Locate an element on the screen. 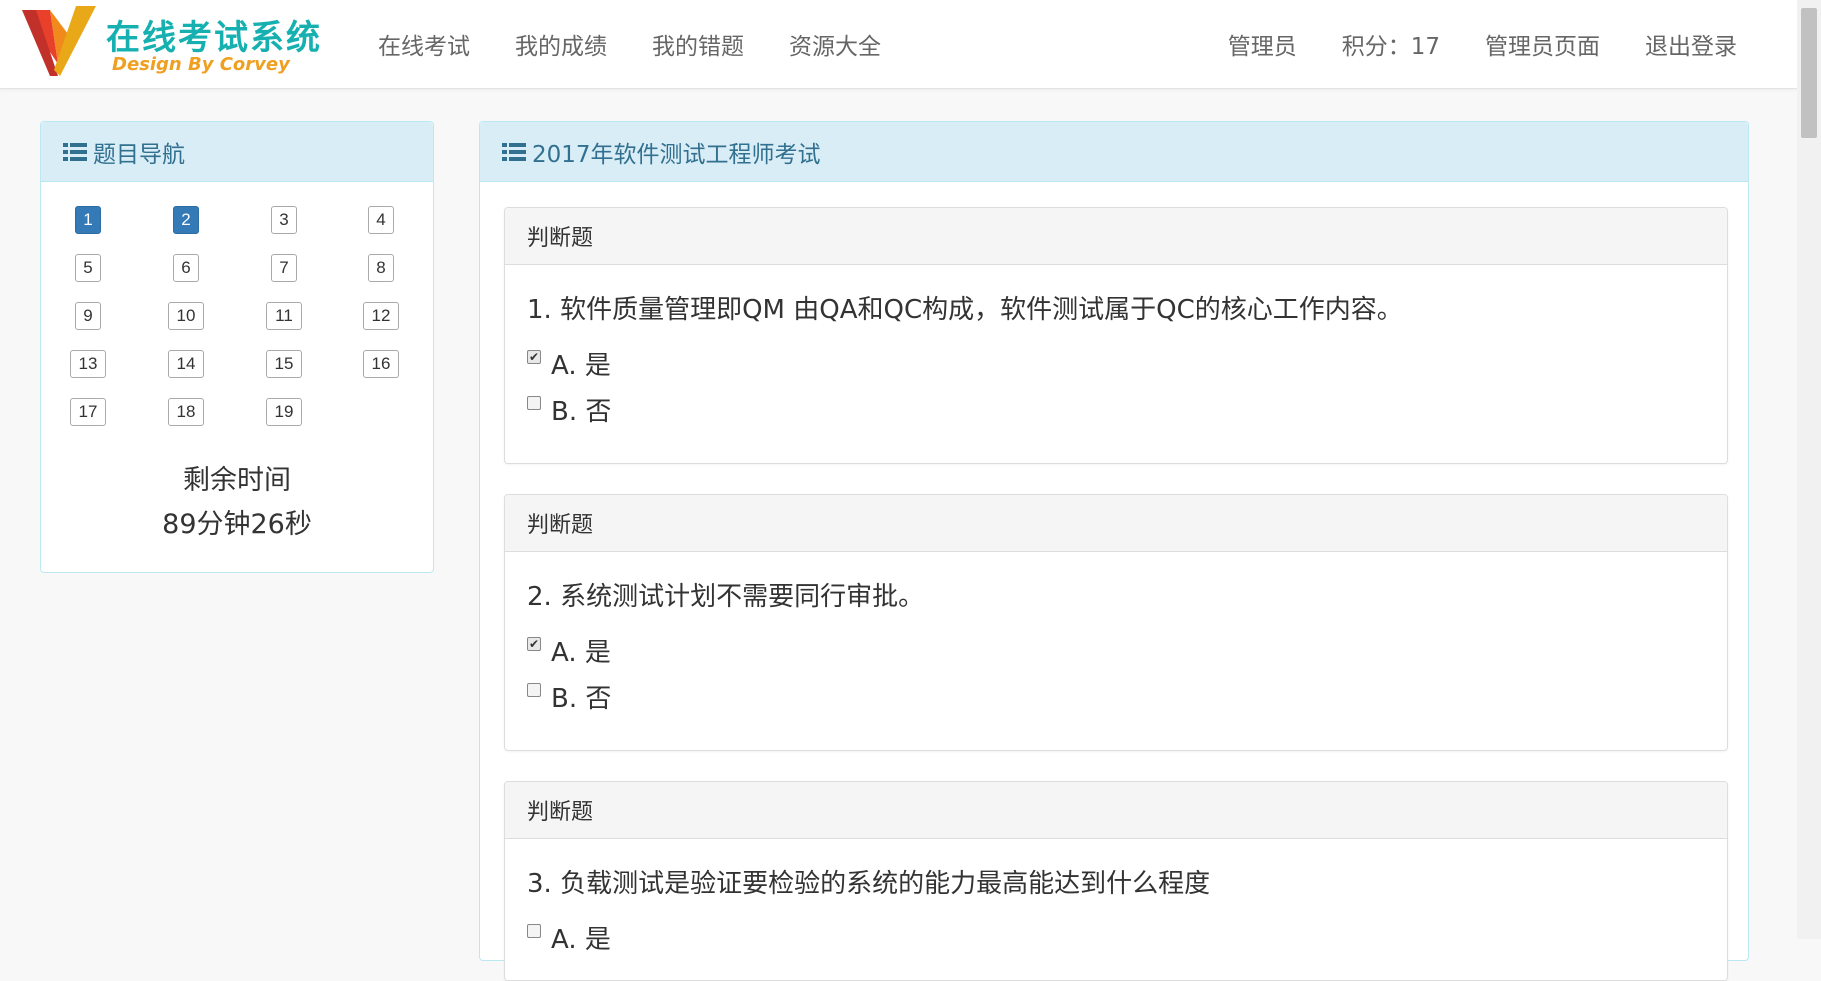  question-nav-button: 17 is located at coordinates (88, 412).